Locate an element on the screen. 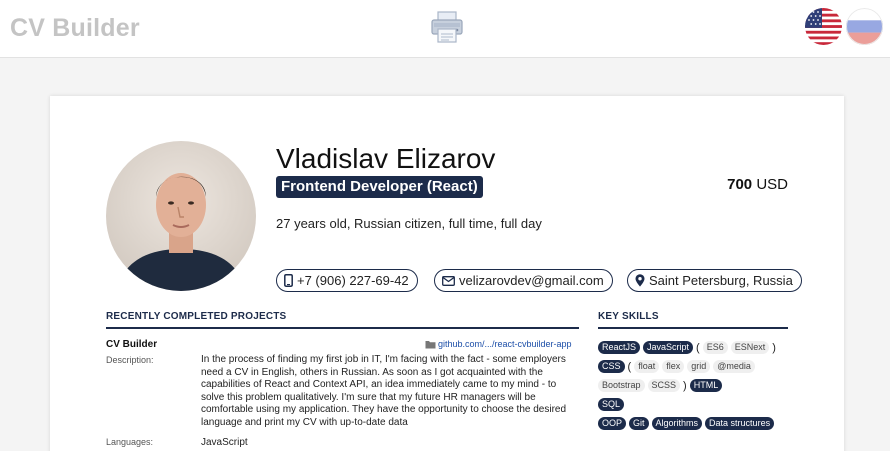 The width and height of the screenshot is (890, 451). projects-divider is located at coordinates (342, 328).